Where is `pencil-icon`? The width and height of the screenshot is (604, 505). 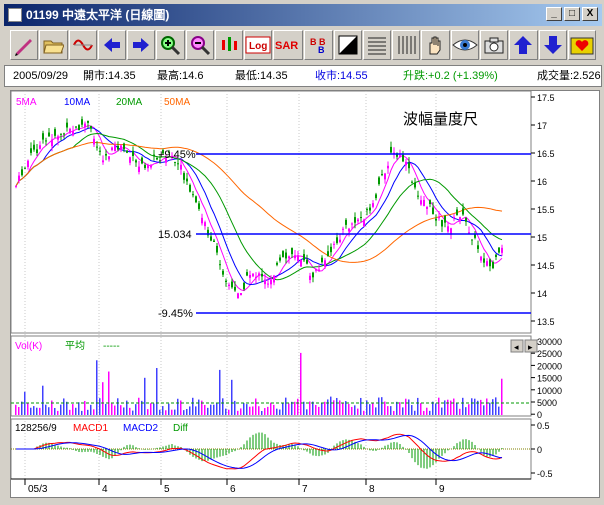 pencil-icon is located at coordinates (24, 45).